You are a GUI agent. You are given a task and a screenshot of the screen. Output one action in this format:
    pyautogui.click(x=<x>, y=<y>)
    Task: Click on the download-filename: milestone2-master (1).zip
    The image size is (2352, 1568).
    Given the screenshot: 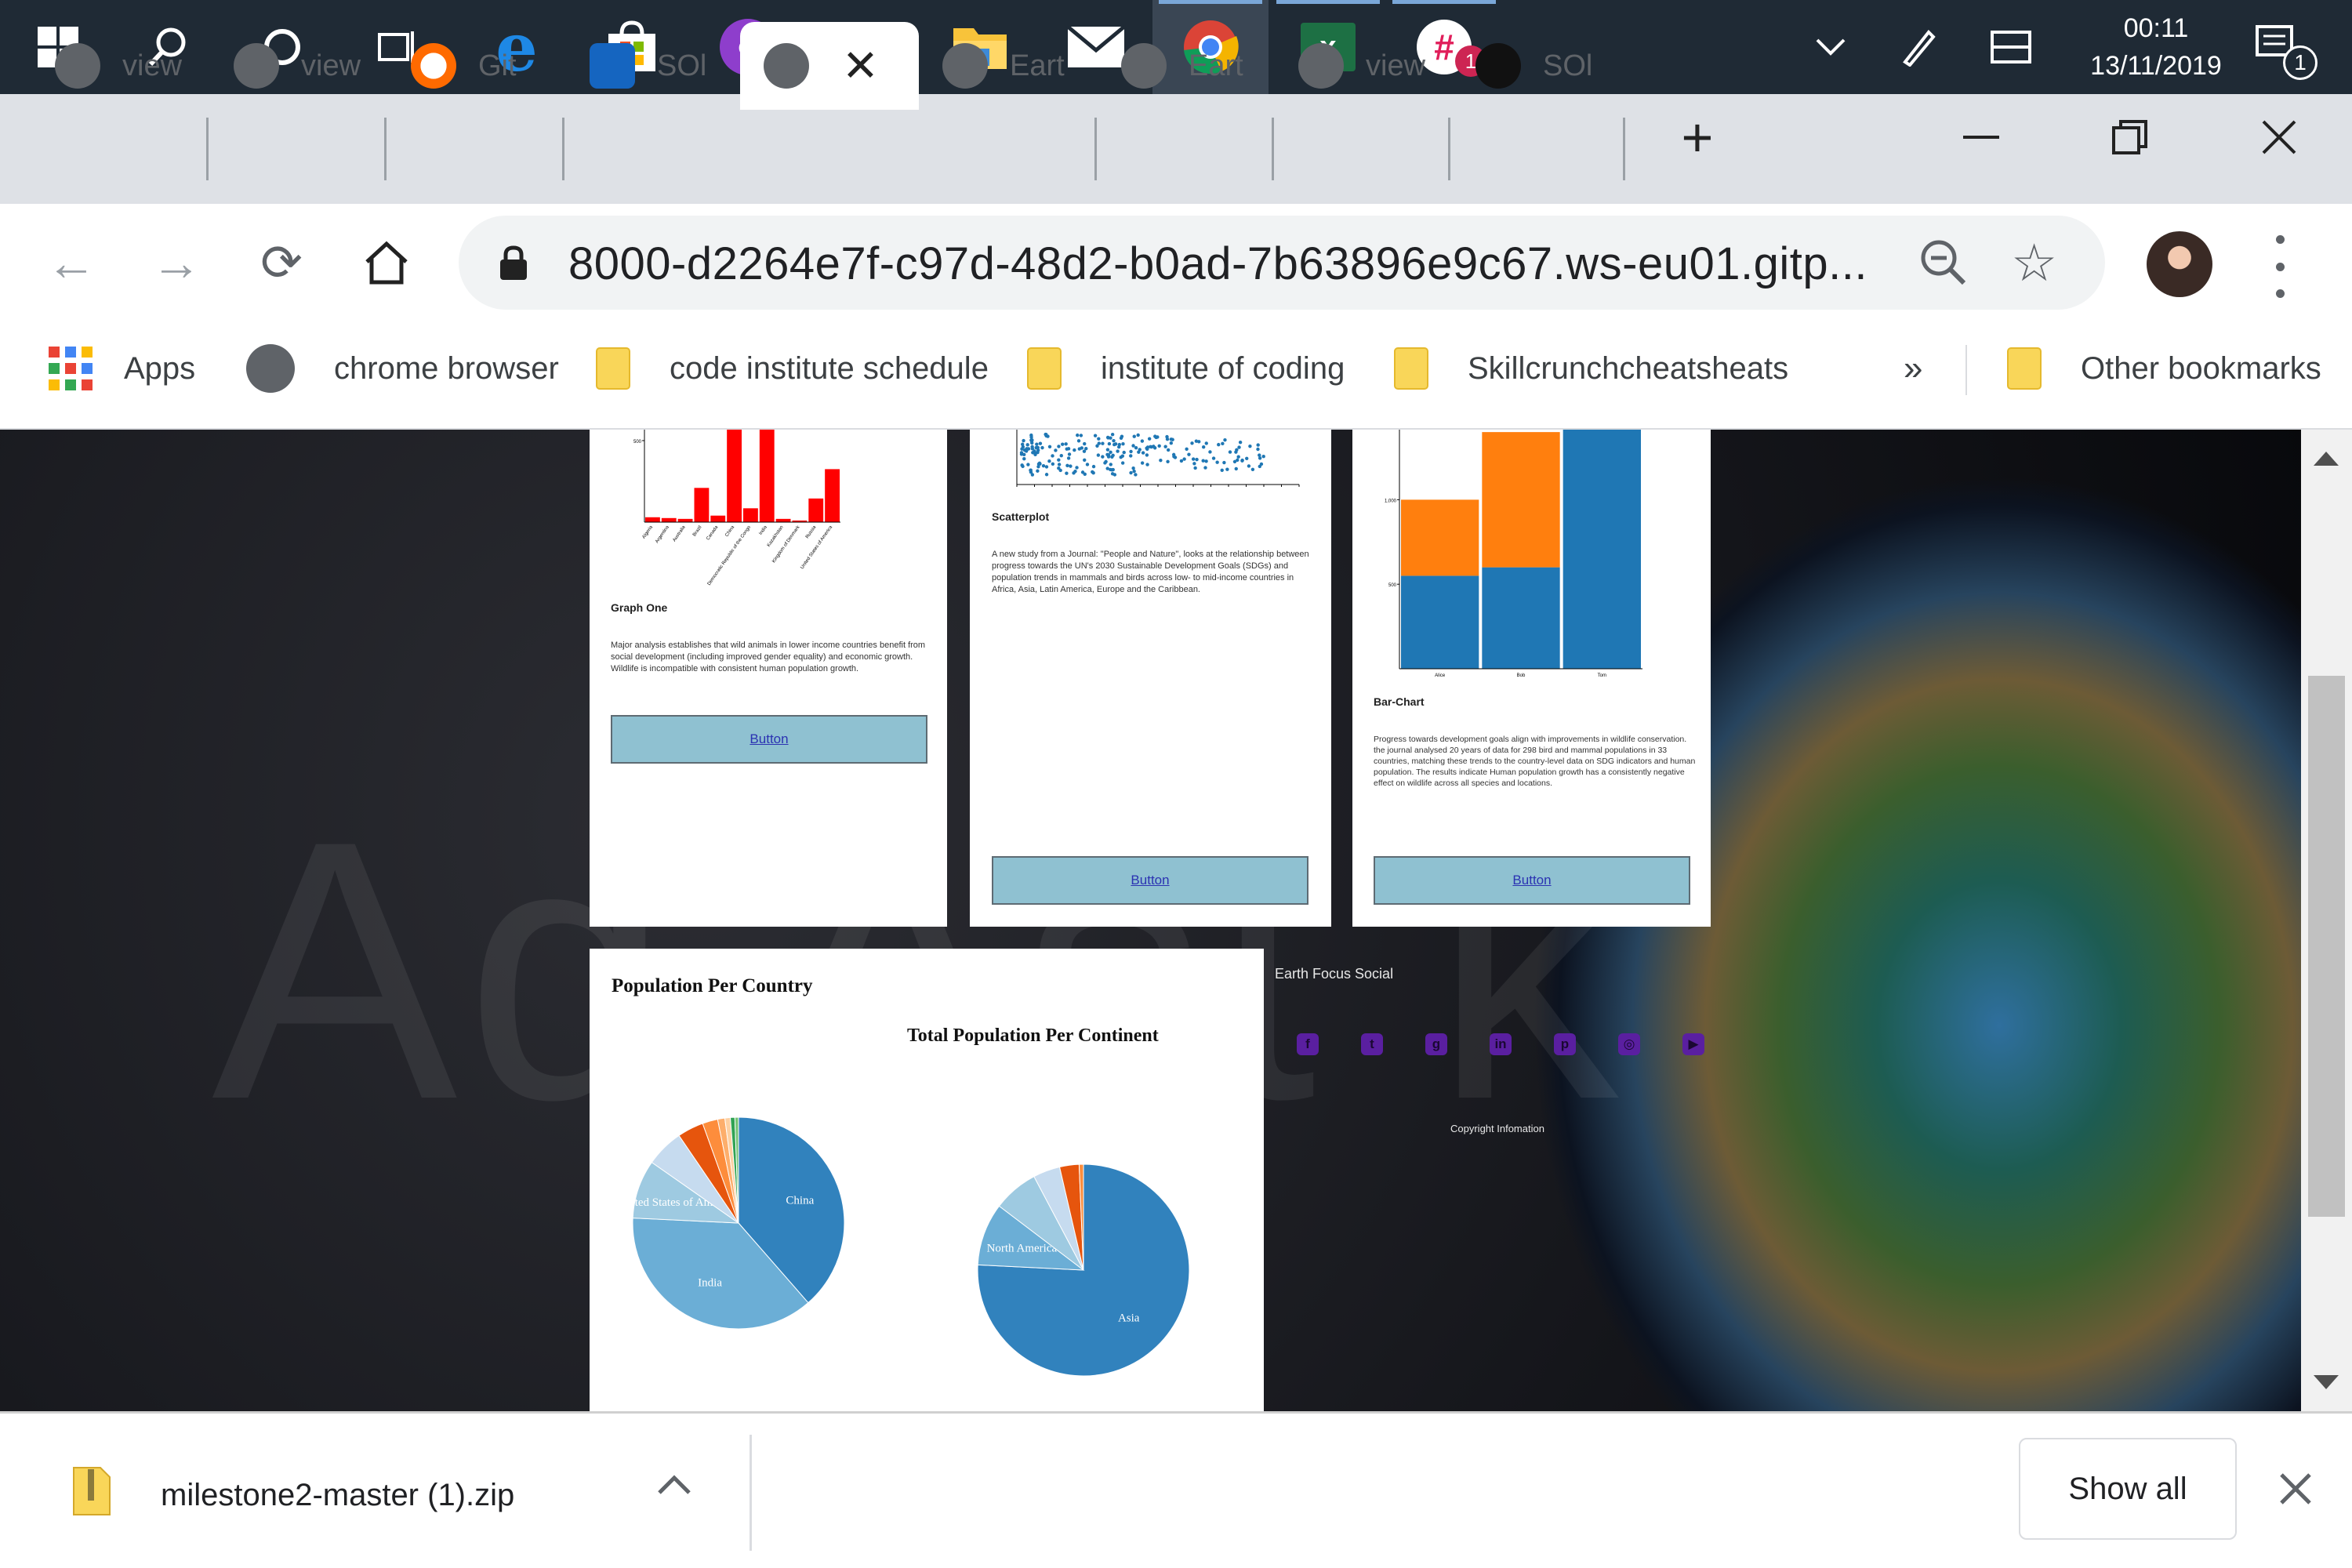 What is the action you would take?
    pyautogui.click(x=337, y=1495)
    